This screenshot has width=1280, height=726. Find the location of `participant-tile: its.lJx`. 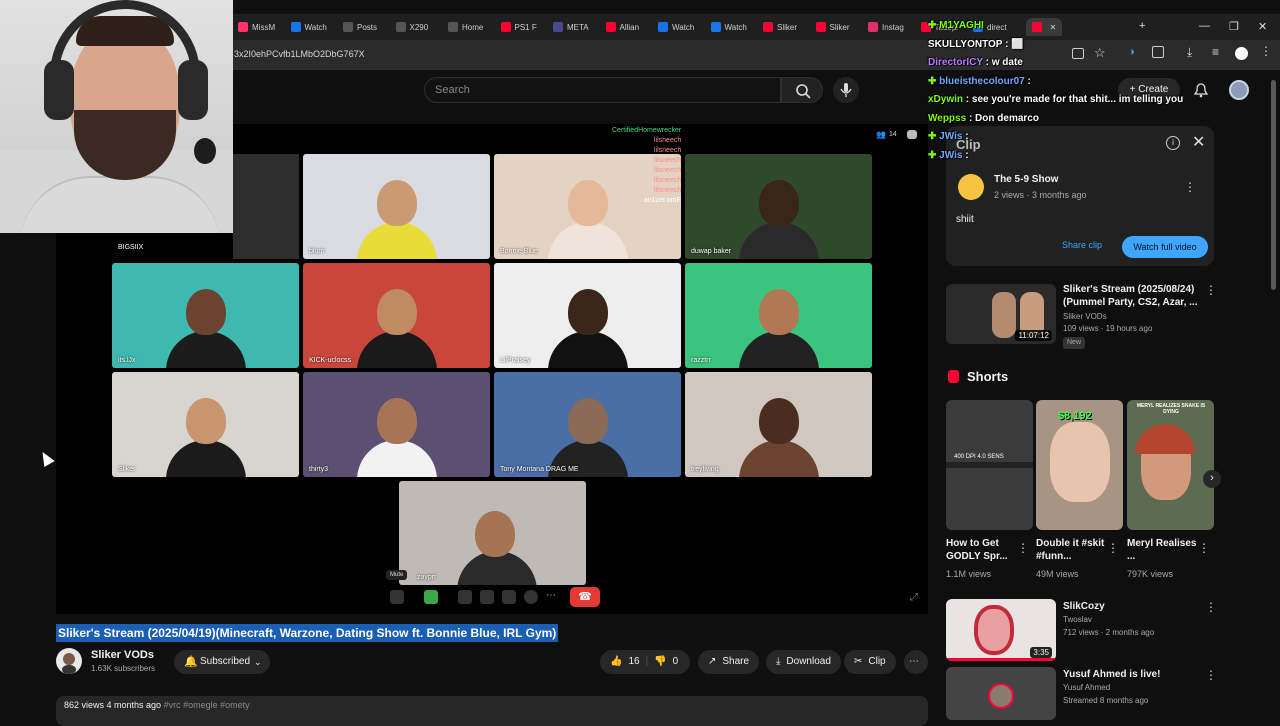

participant-tile: its.lJx is located at coordinates (205, 315).